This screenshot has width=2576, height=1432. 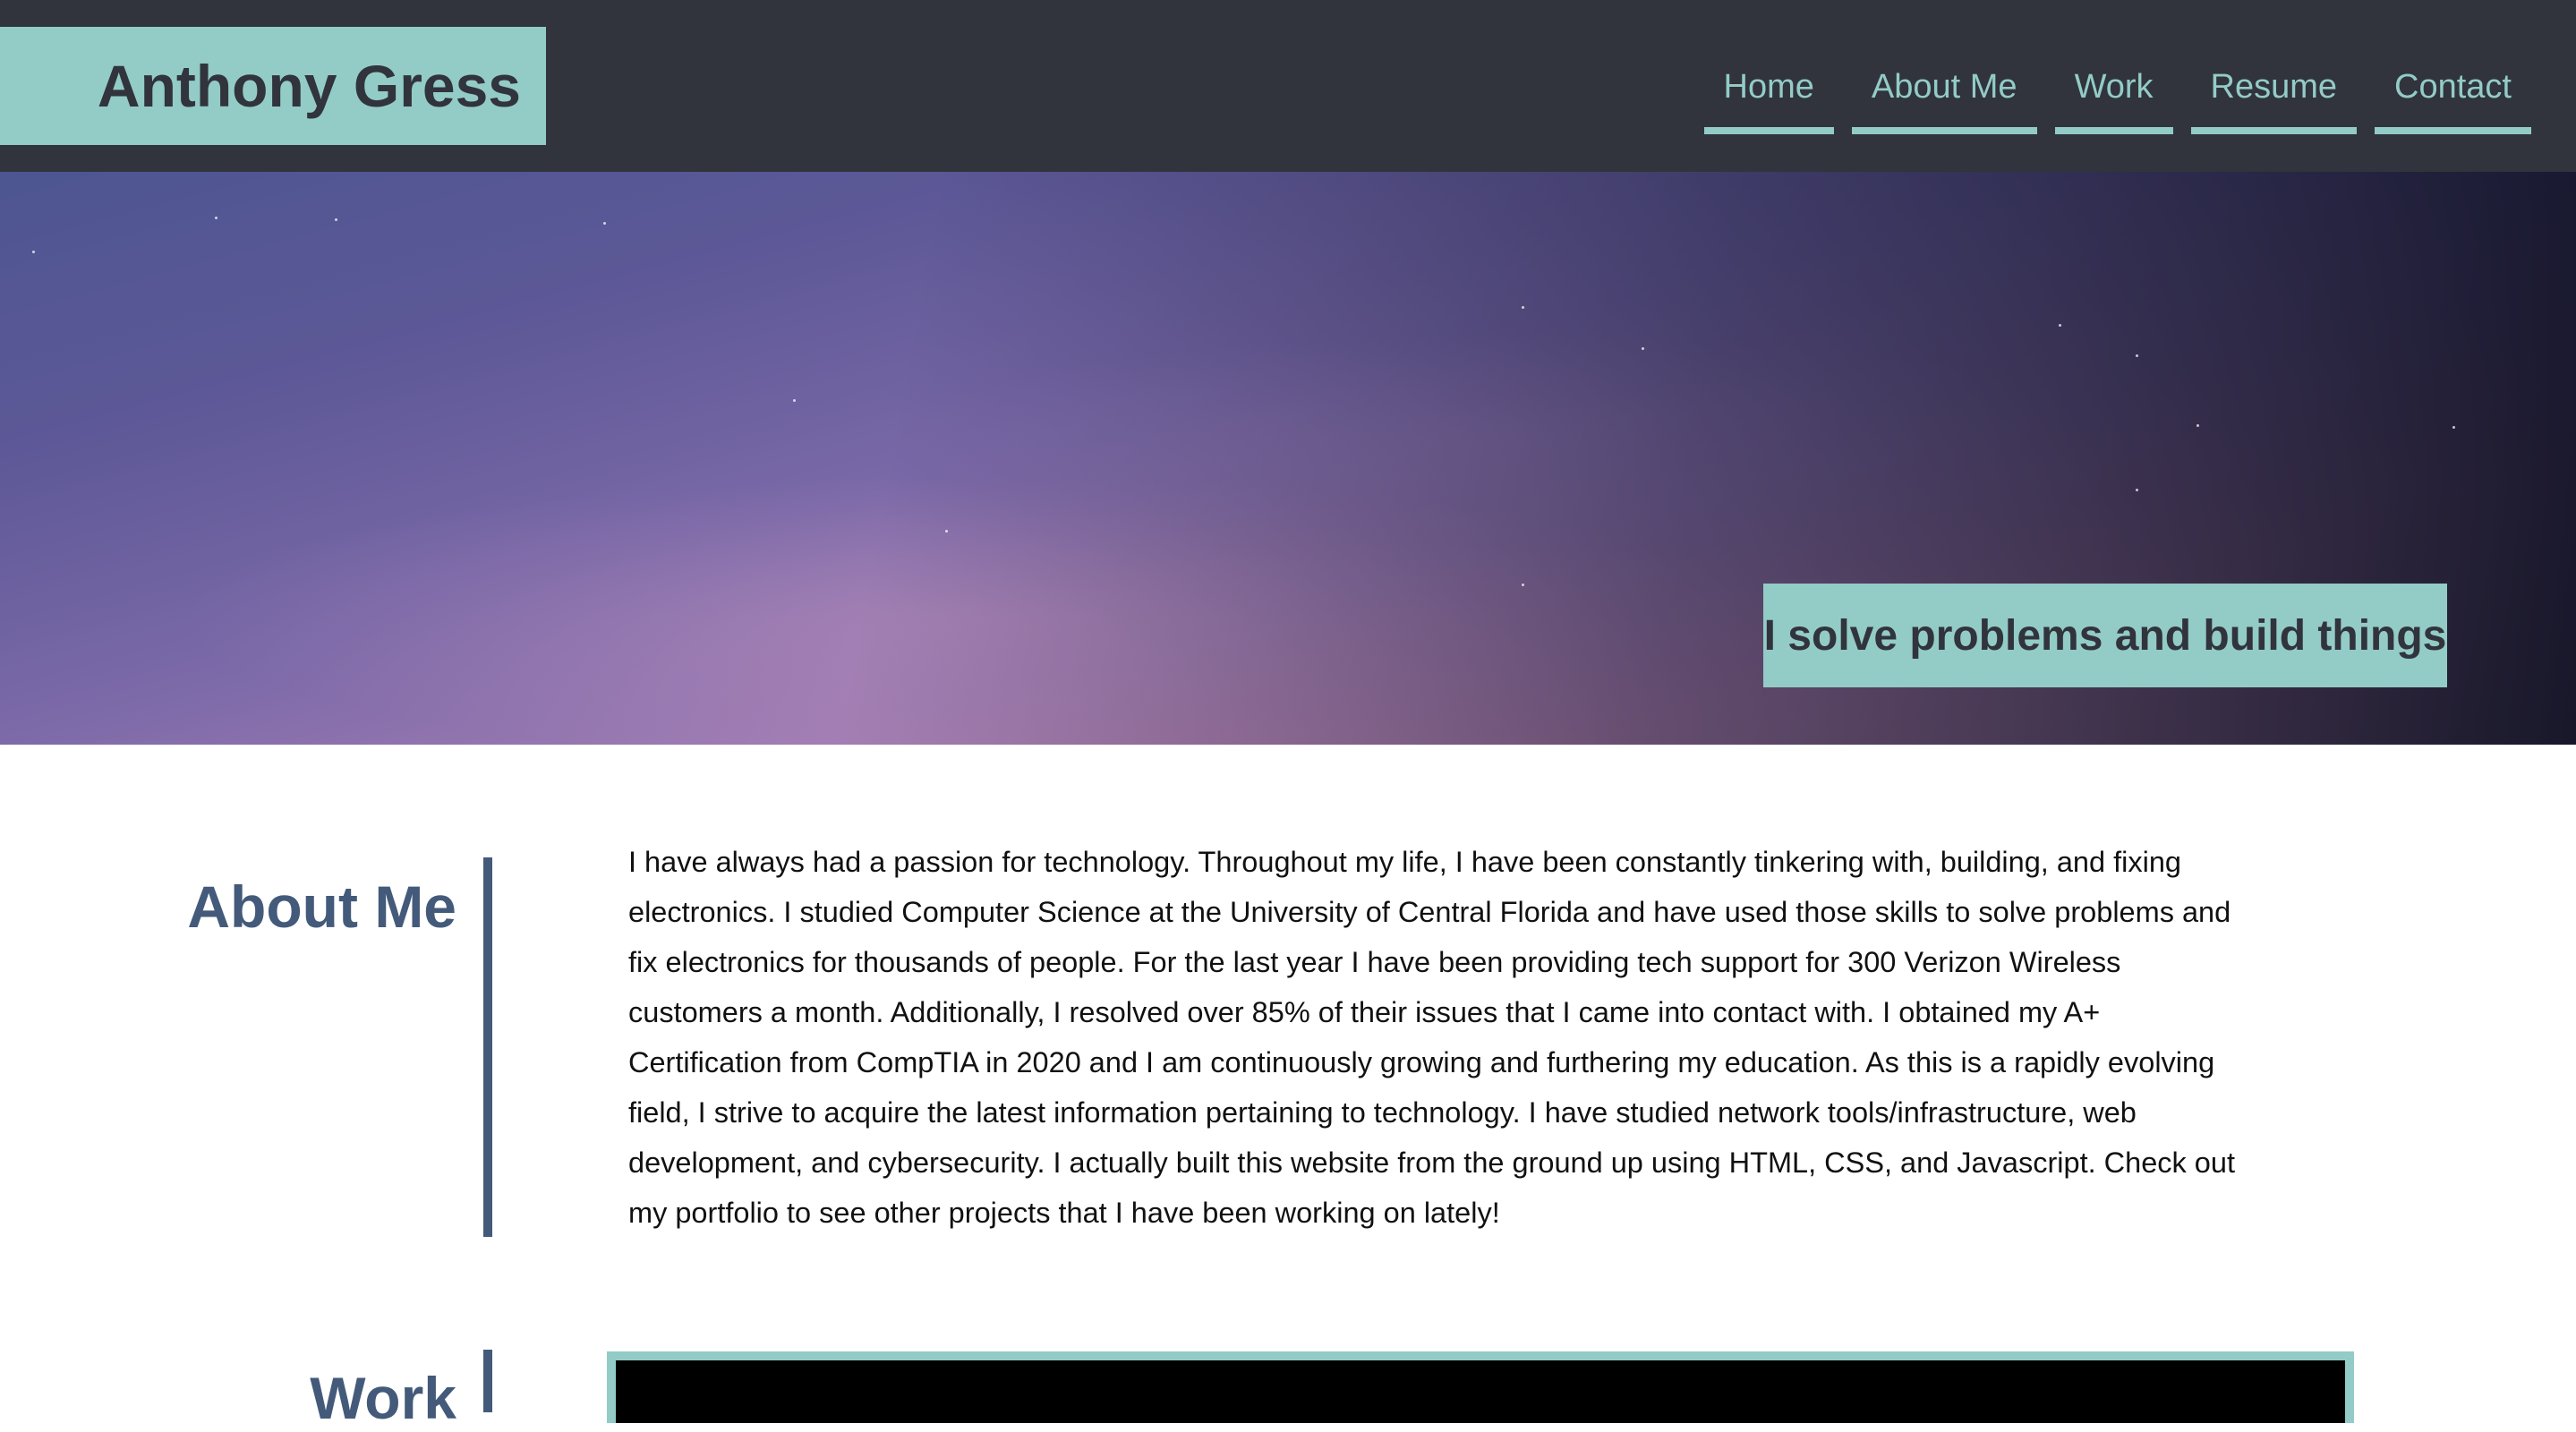 What do you see at coordinates (309, 86) in the screenshot?
I see `brand-name: Anthony Gress` at bounding box center [309, 86].